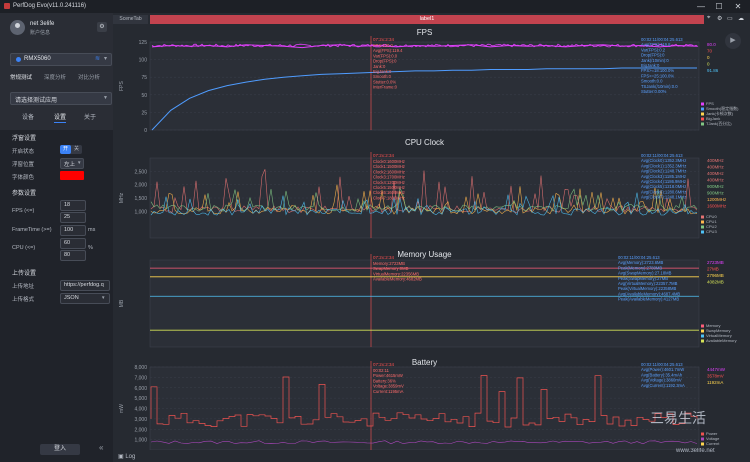 The height and width of the screenshot is (462, 750). What do you see at coordinates (710, 51) in the screenshot?
I see `fps-legend-value: 70` at bounding box center [710, 51].